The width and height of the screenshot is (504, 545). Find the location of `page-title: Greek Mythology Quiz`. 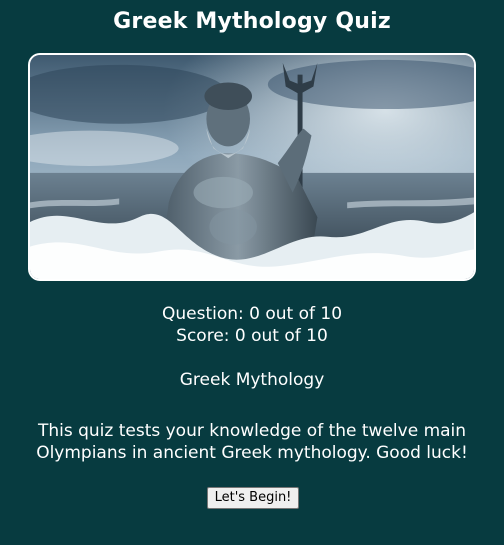

page-title: Greek Mythology Quiz is located at coordinates (252, 21).